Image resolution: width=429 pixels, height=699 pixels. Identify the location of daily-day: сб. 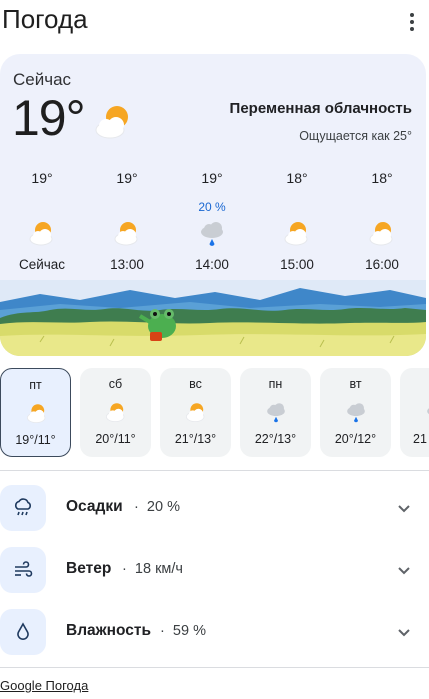
(115, 384).